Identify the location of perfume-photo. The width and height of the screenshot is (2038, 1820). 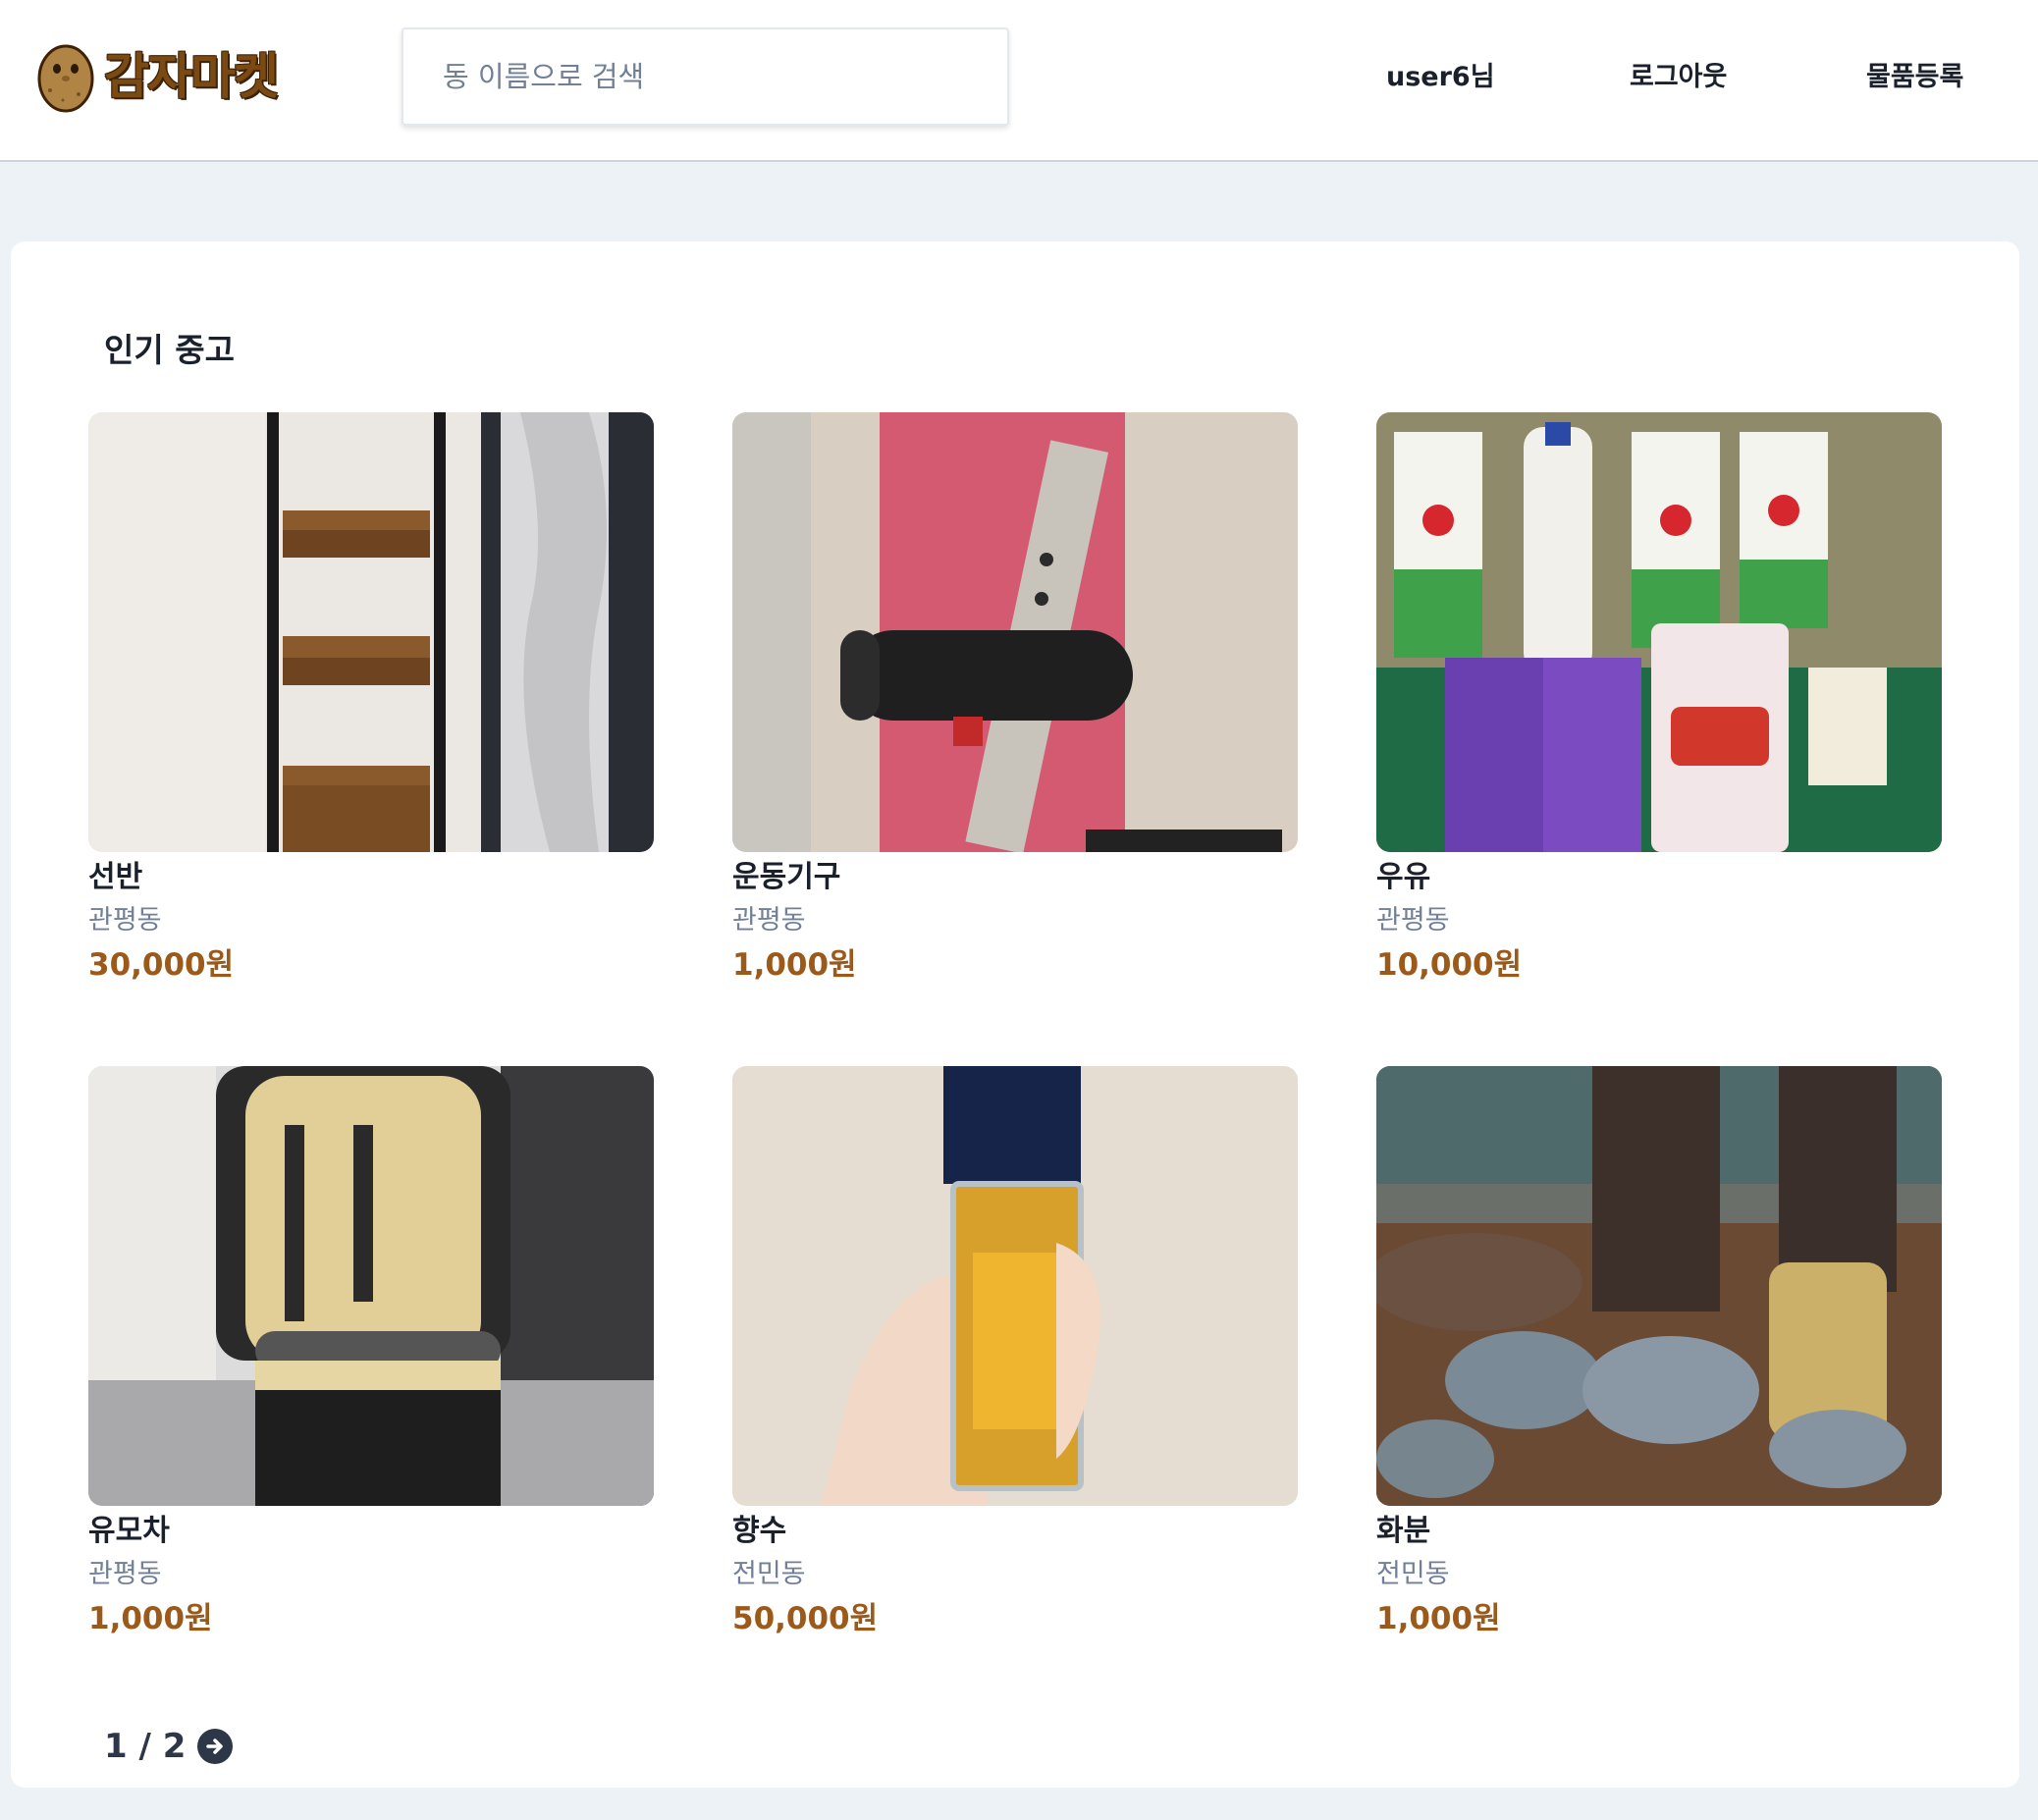
(1015, 1286).